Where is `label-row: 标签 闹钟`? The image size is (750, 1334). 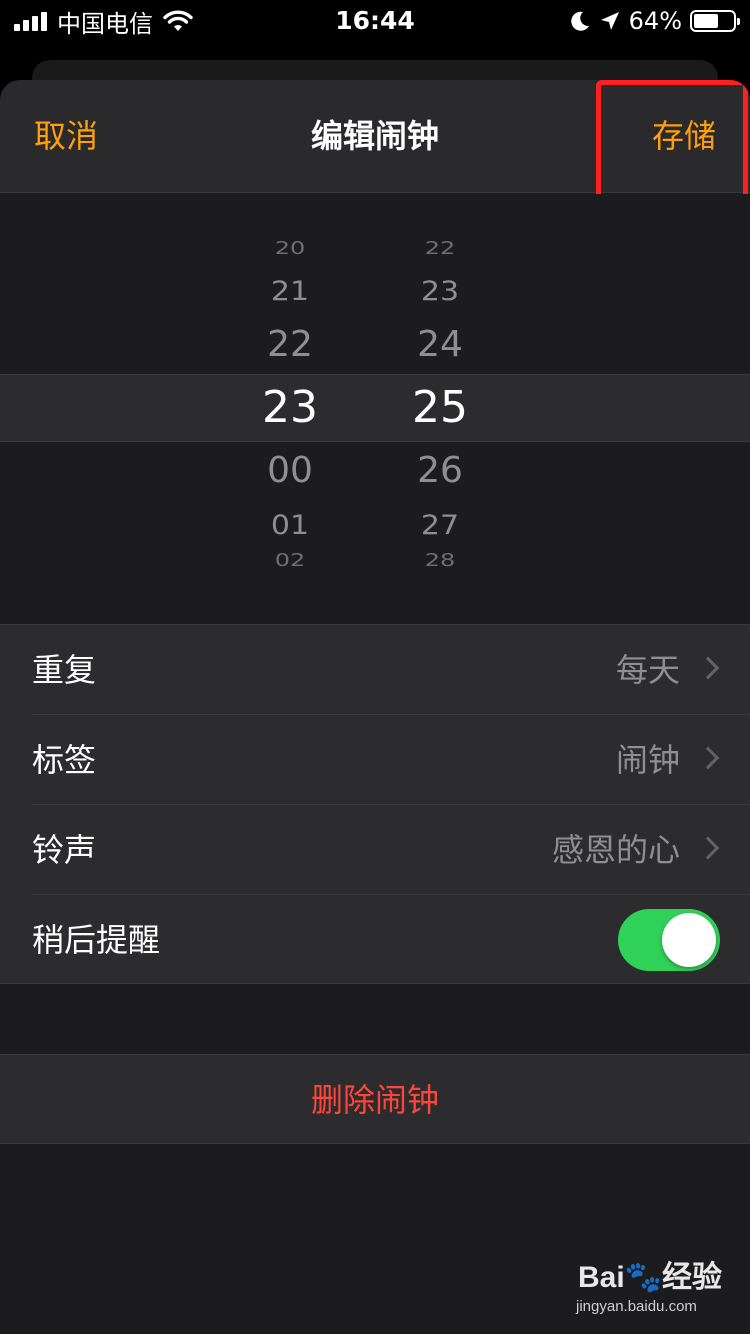 label-row: 标签 闹钟 is located at coordinates (375, 760).